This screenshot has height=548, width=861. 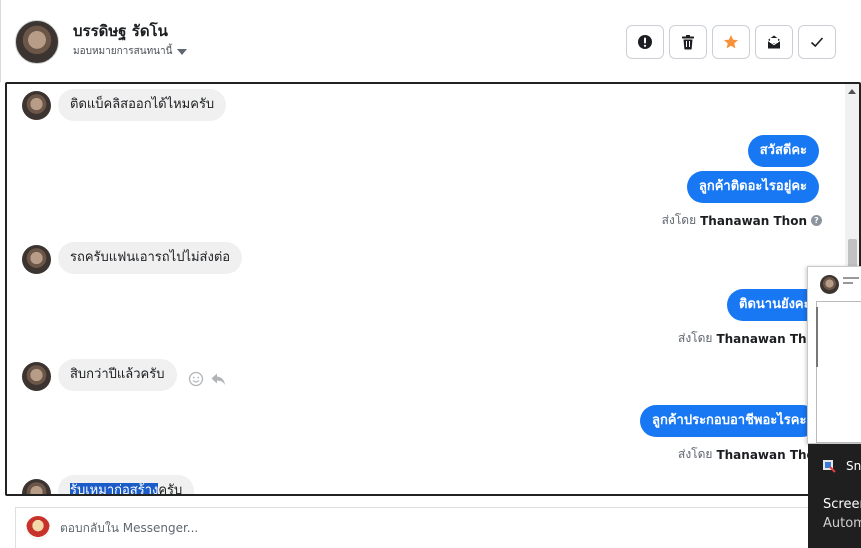 I want to click on floating-preview-window, so click(x=834, y=355).